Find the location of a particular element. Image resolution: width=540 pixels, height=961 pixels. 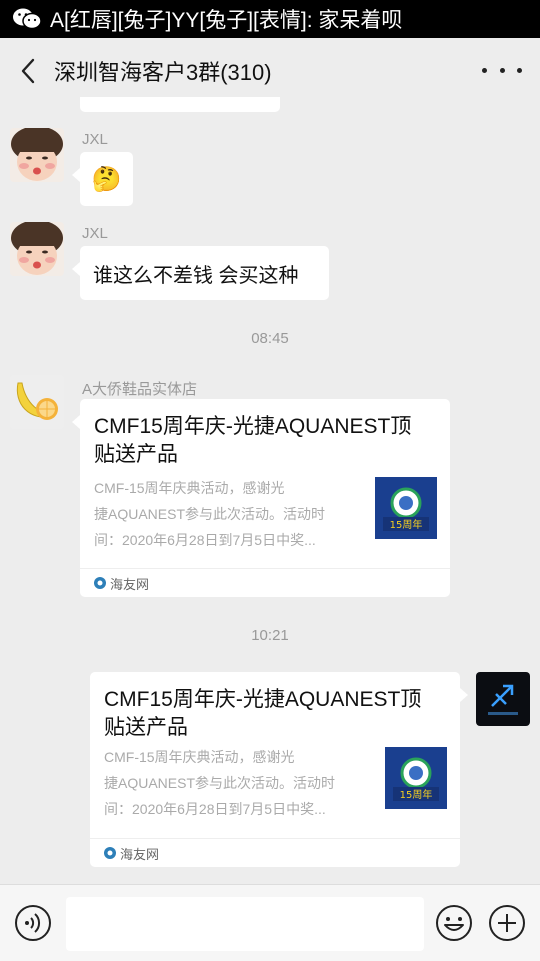

more-button is located at coordinates (502, 70).